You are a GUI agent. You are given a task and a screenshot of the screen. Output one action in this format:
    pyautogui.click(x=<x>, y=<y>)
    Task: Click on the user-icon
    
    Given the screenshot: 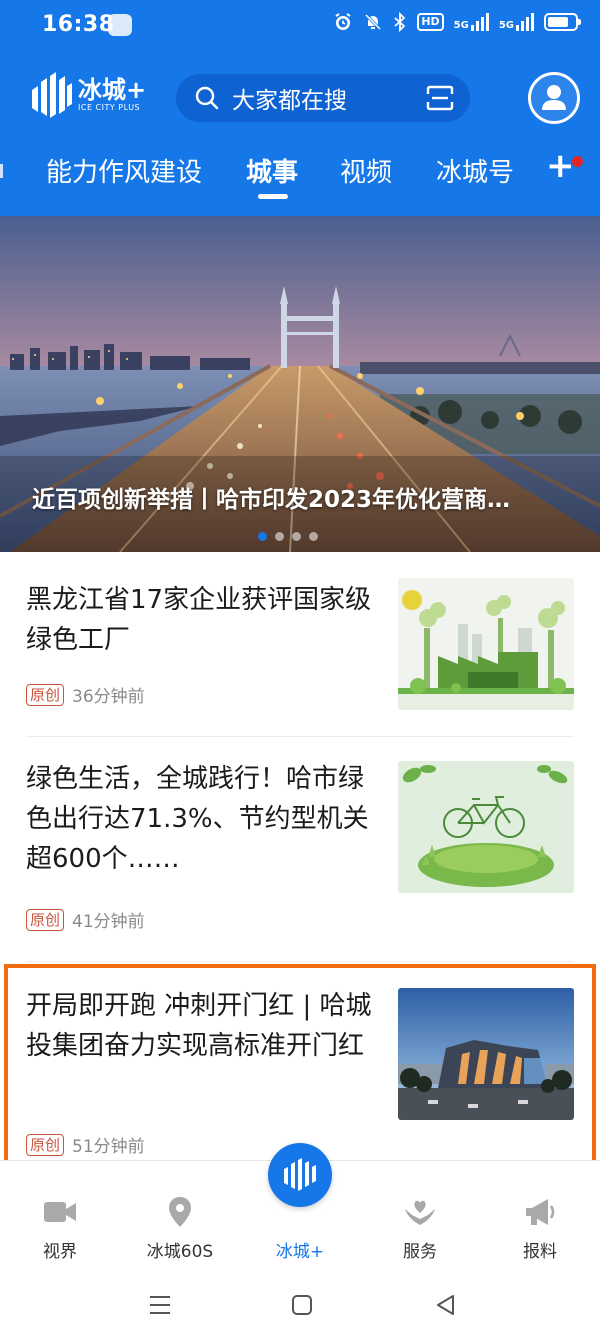 What is the action you would take?
    pyautogui.click(x=554, y=97)
    